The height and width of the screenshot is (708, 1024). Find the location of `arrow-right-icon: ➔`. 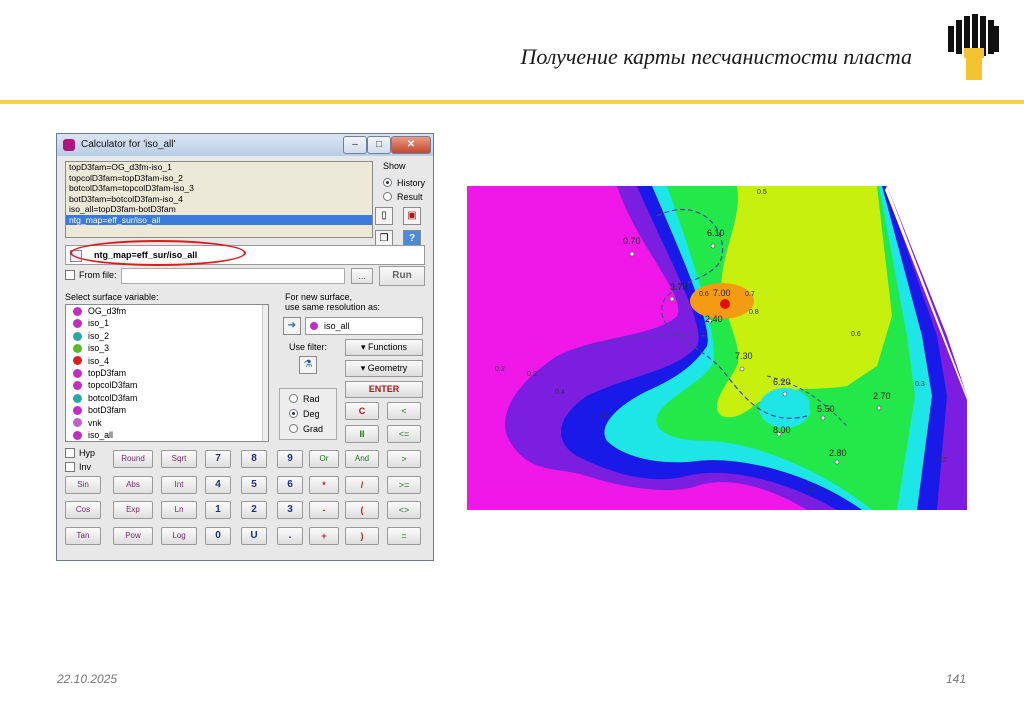

arrow-right-icon: ➔ is located at coordinates (292, 326).